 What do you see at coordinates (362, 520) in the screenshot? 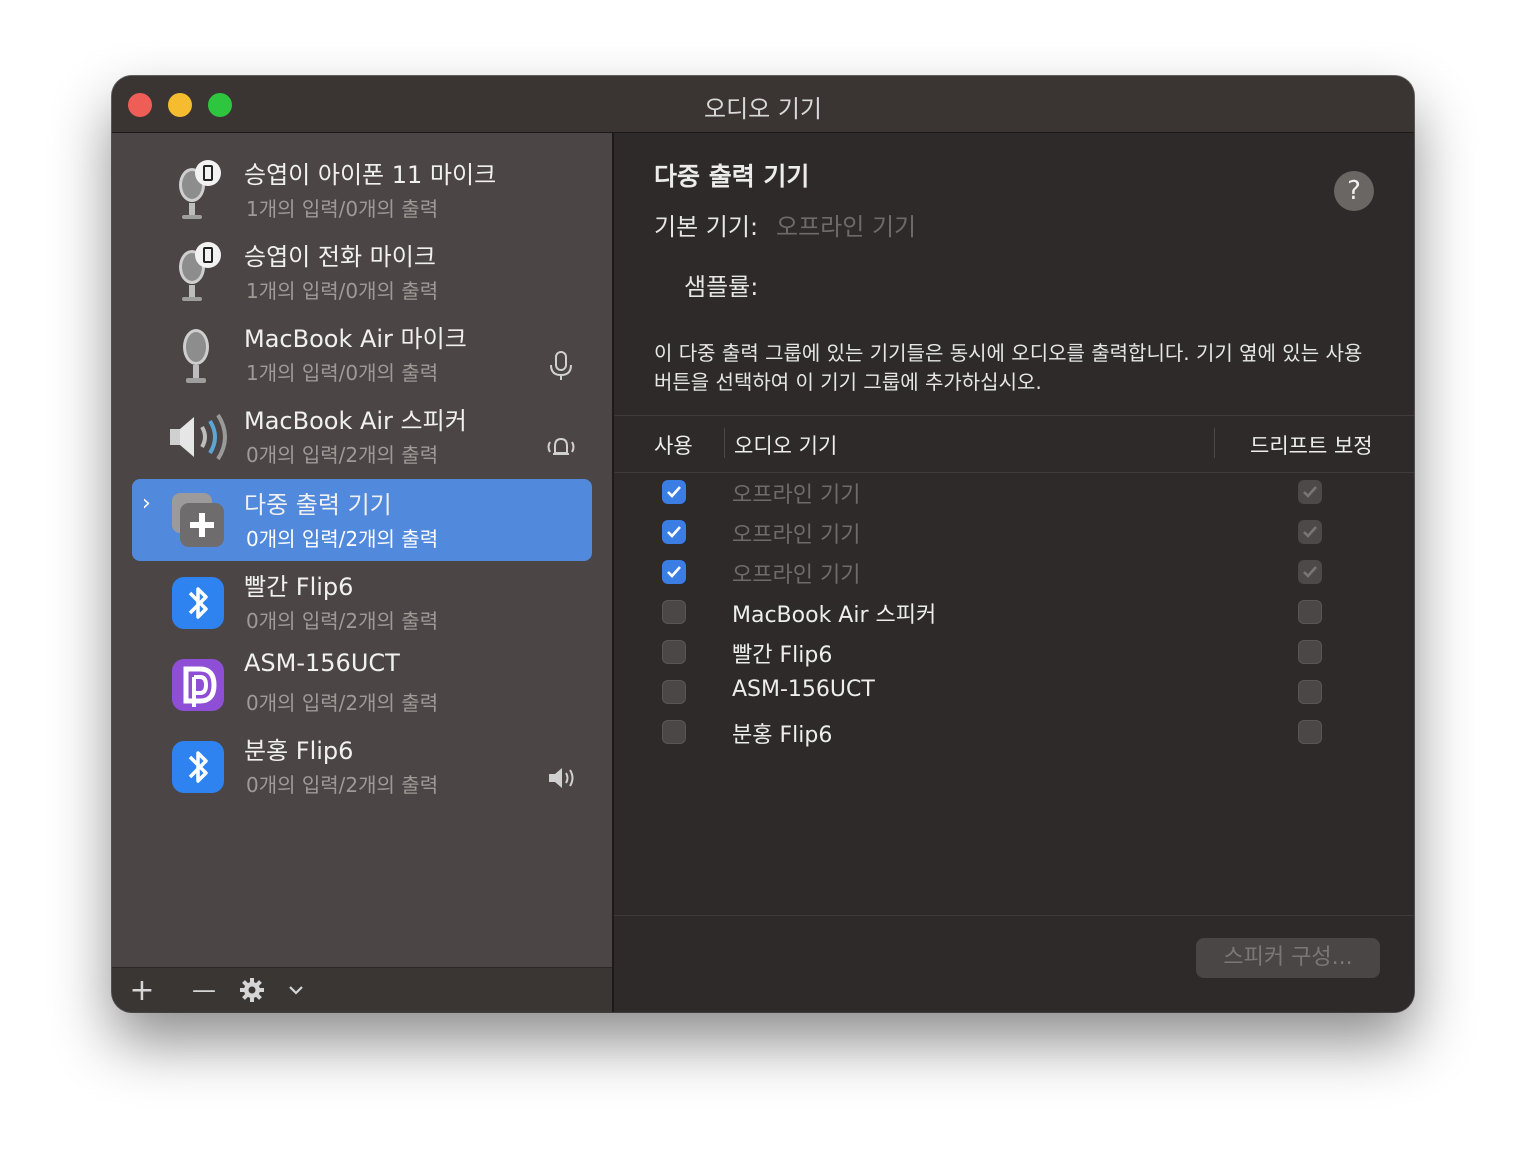
I see `device-item-multi-output: › 다중 출력 기기 0개의 입력/2개의 출력` at bounding box center [362, 520].